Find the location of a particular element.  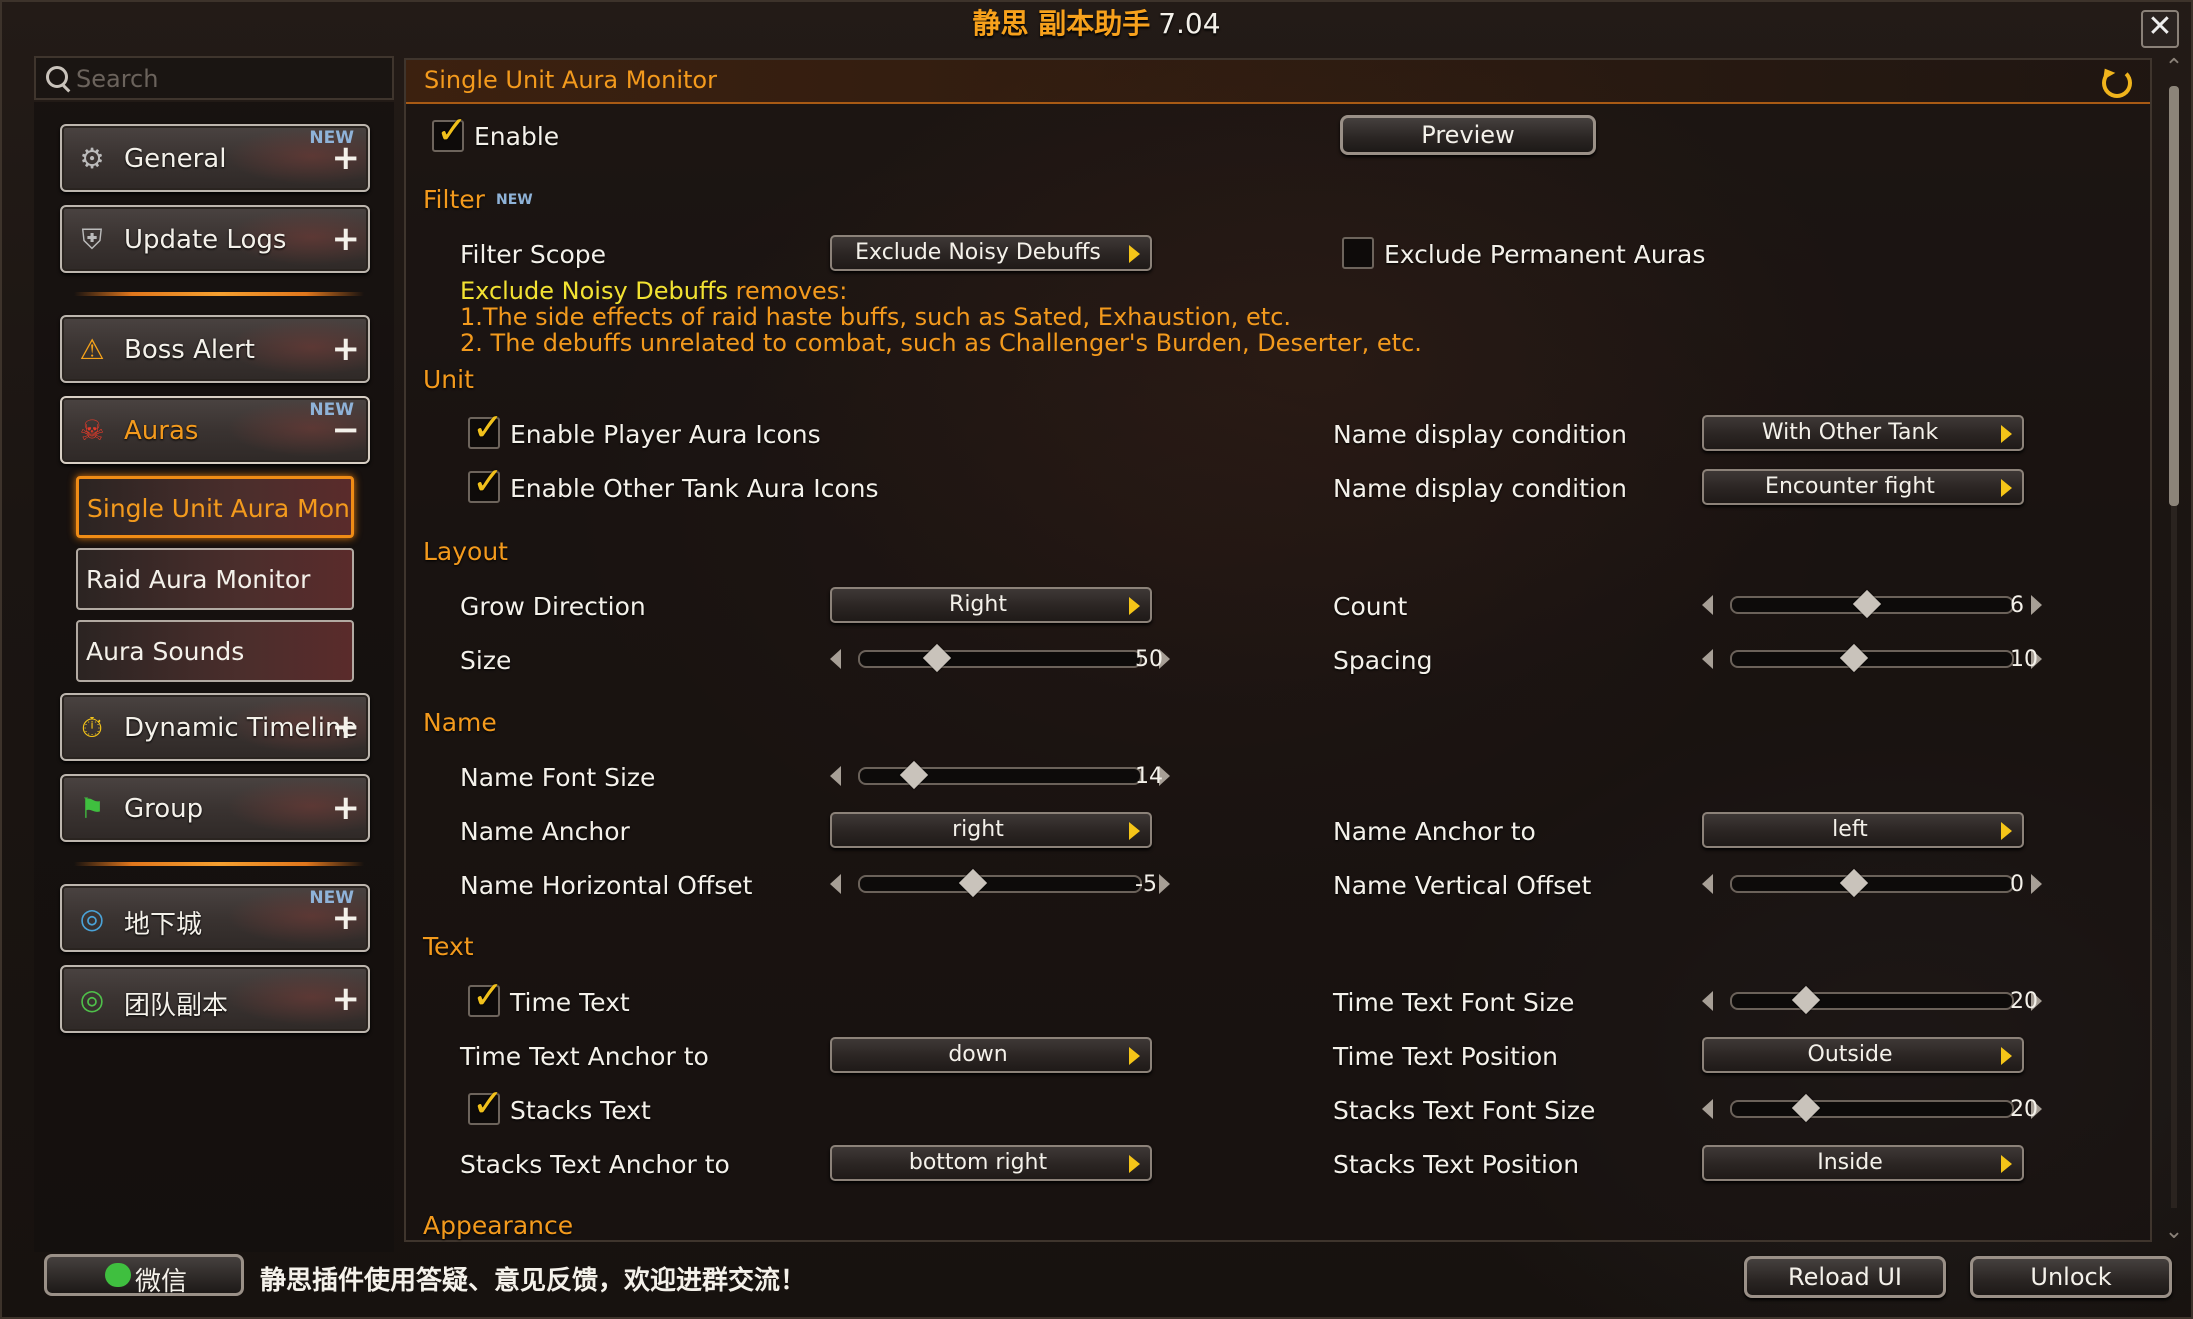

size-slider is located at coordinates (1000, 658).